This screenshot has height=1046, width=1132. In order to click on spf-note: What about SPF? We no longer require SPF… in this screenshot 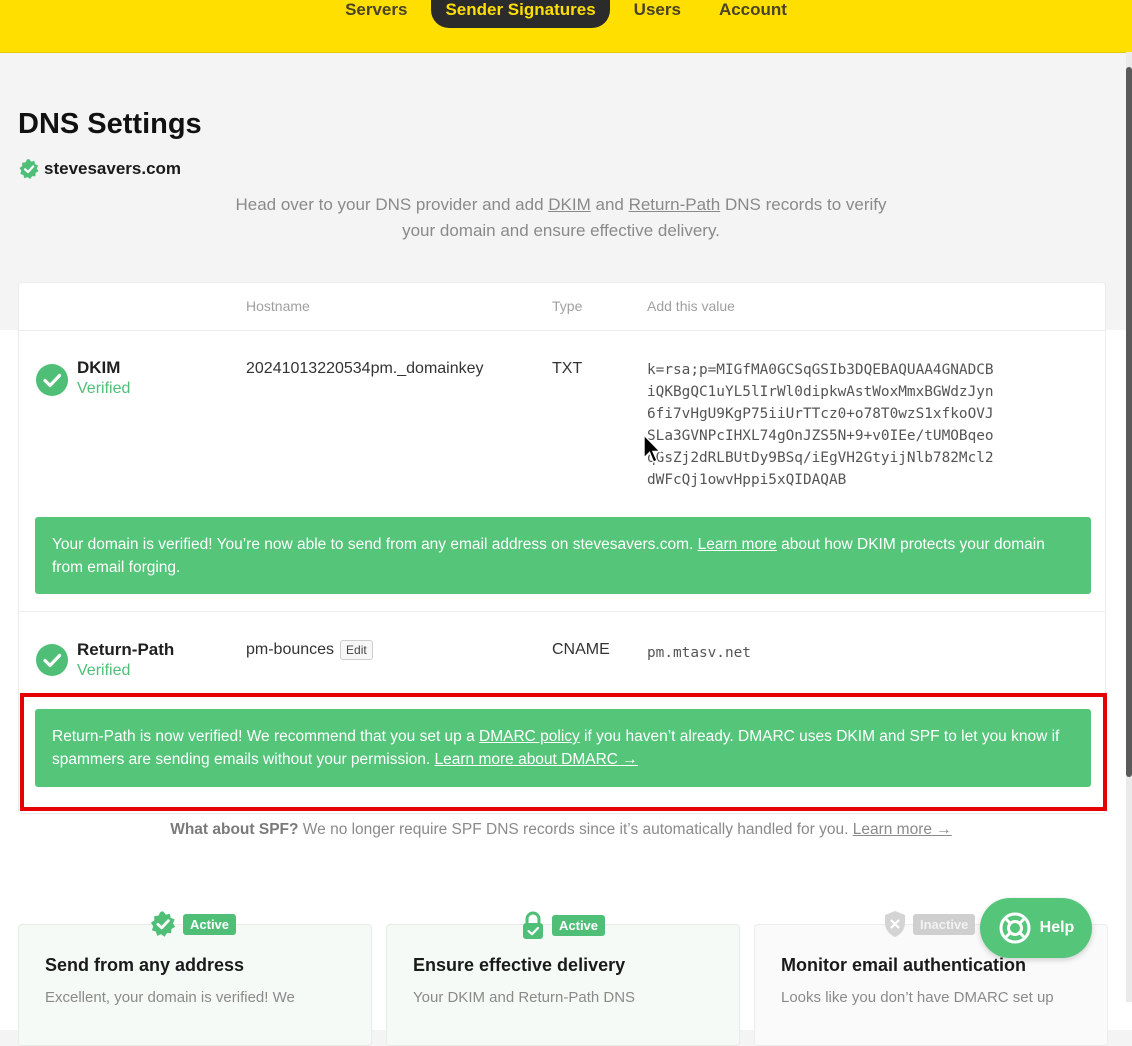, I will do `click(561, 830)`.